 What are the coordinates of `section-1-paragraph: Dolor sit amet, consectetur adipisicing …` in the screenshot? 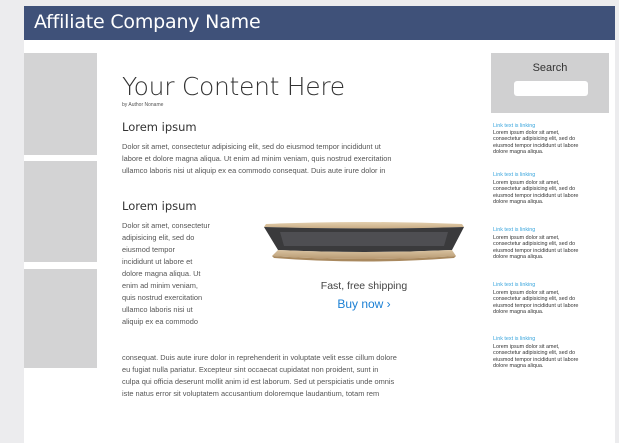 It's located at (302, 159).